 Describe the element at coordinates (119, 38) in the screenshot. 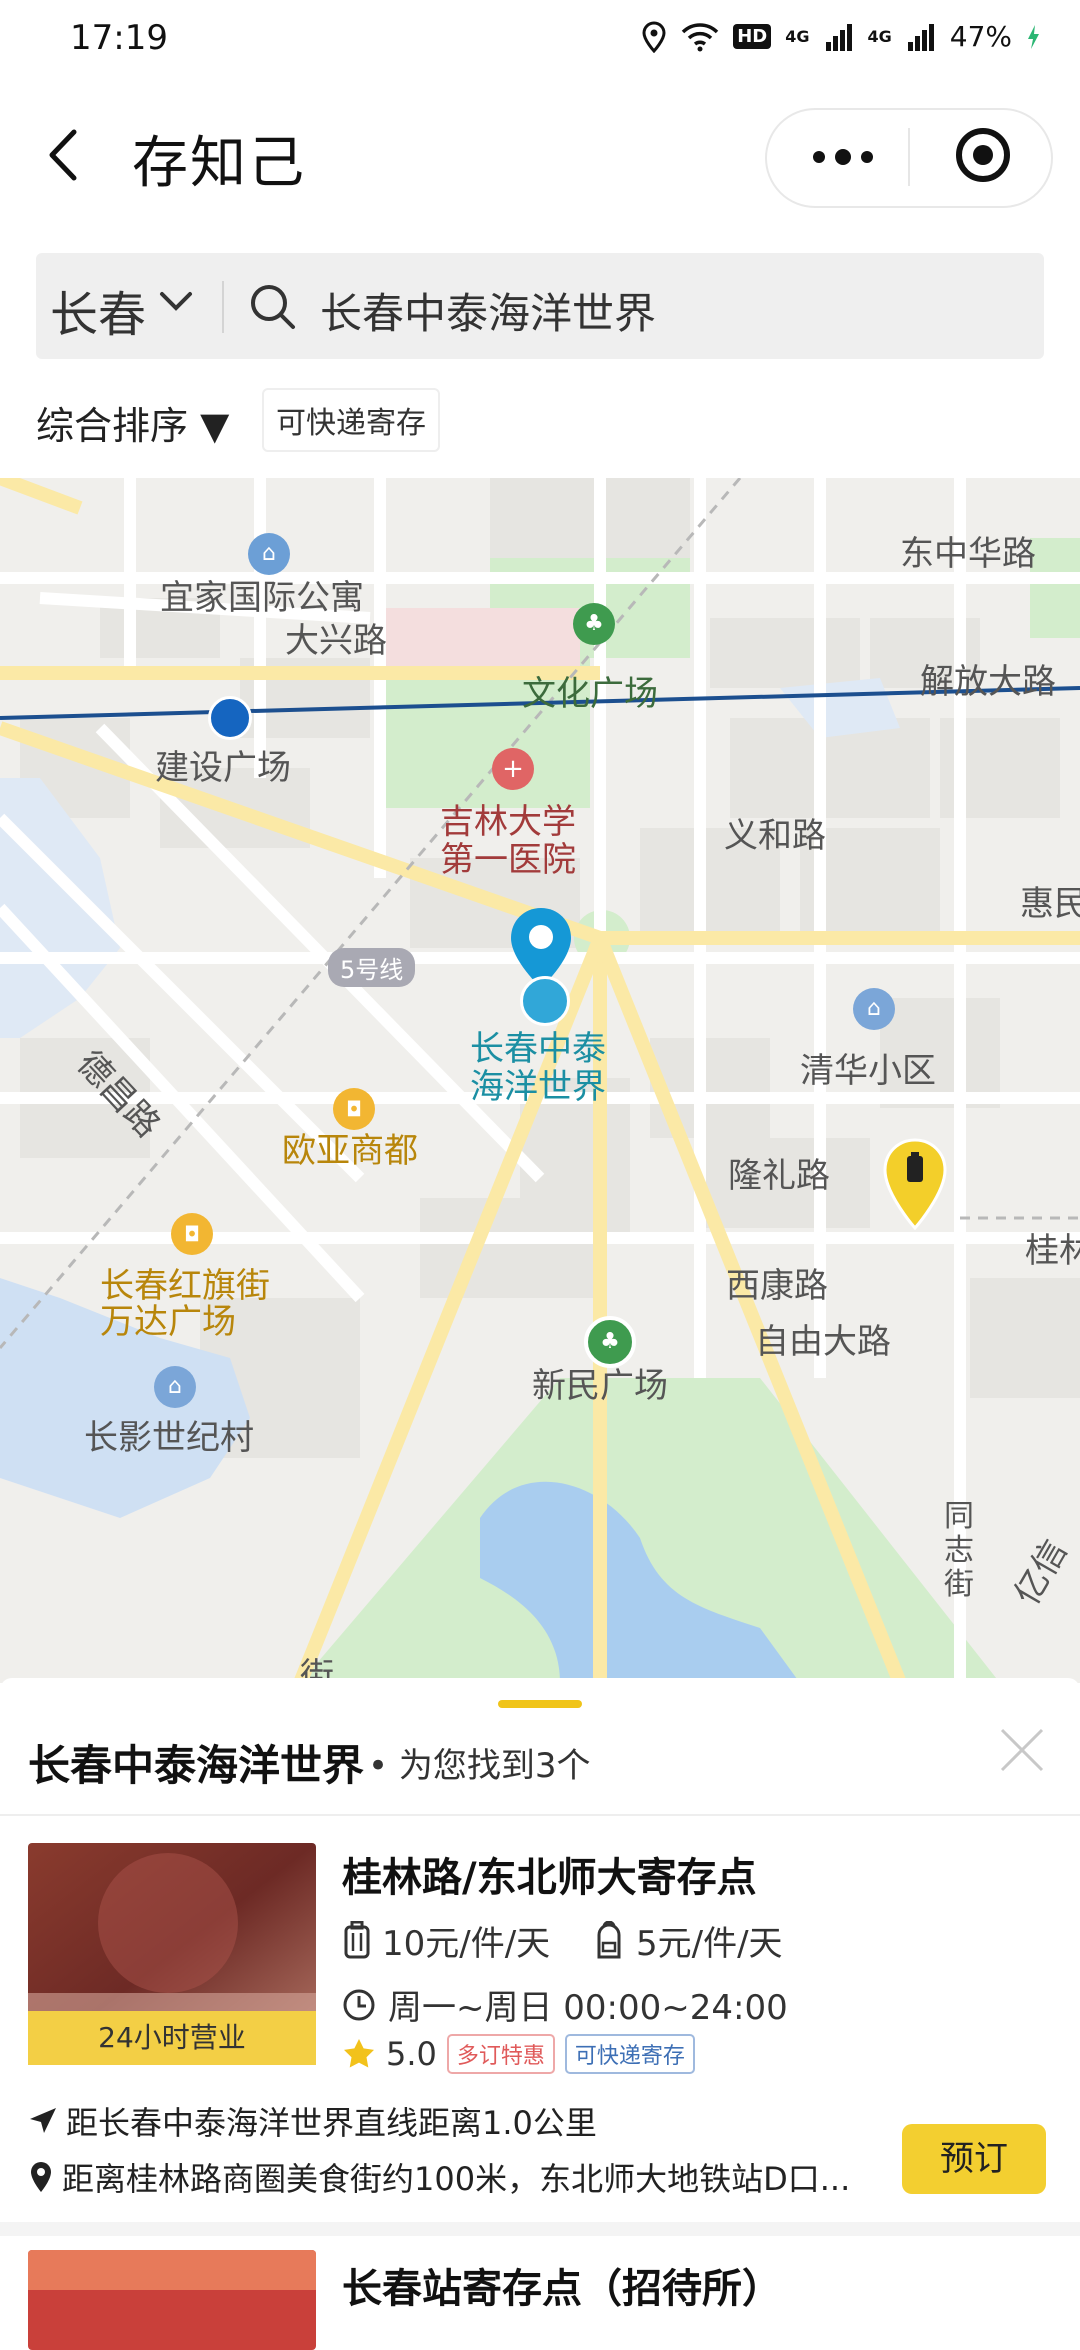

I see `status-time: 17:19` at that location.